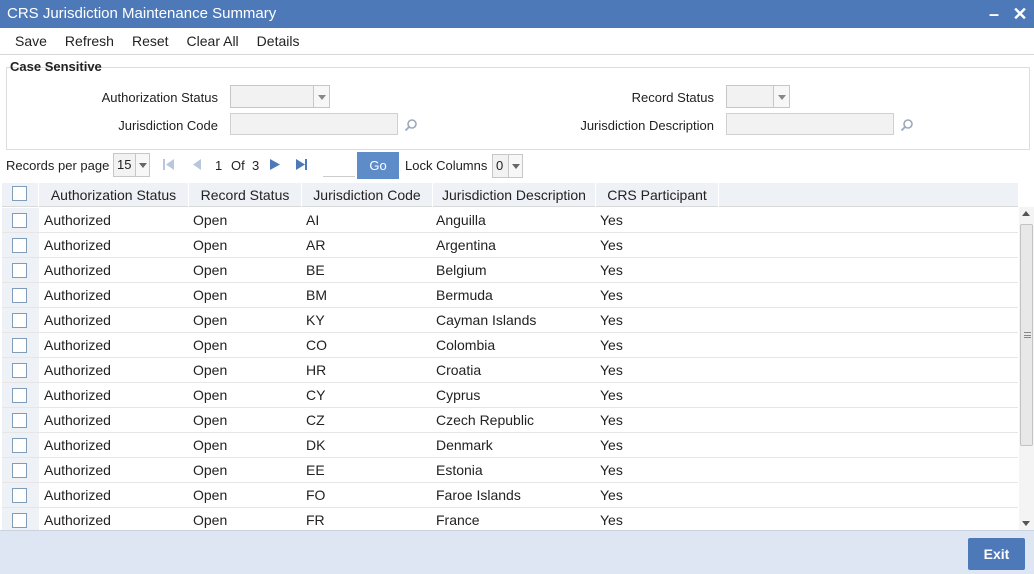 Image resolution: width=1034 pixels, height=574 pixels. Describe the element at coordinates (89, 41) in the screenshot. I see `refresh-button: Refresh` at that location.